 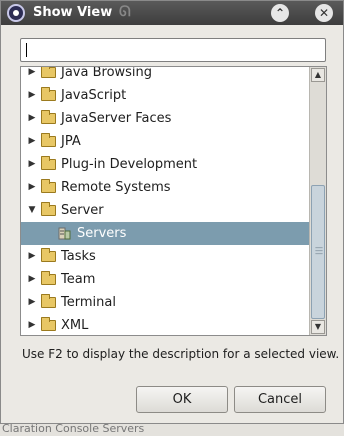 What do you see at coordinates (116, 187) in the screenshot?
I see `tree-item-label: Remote Systems` at bounding box center [116, 187].